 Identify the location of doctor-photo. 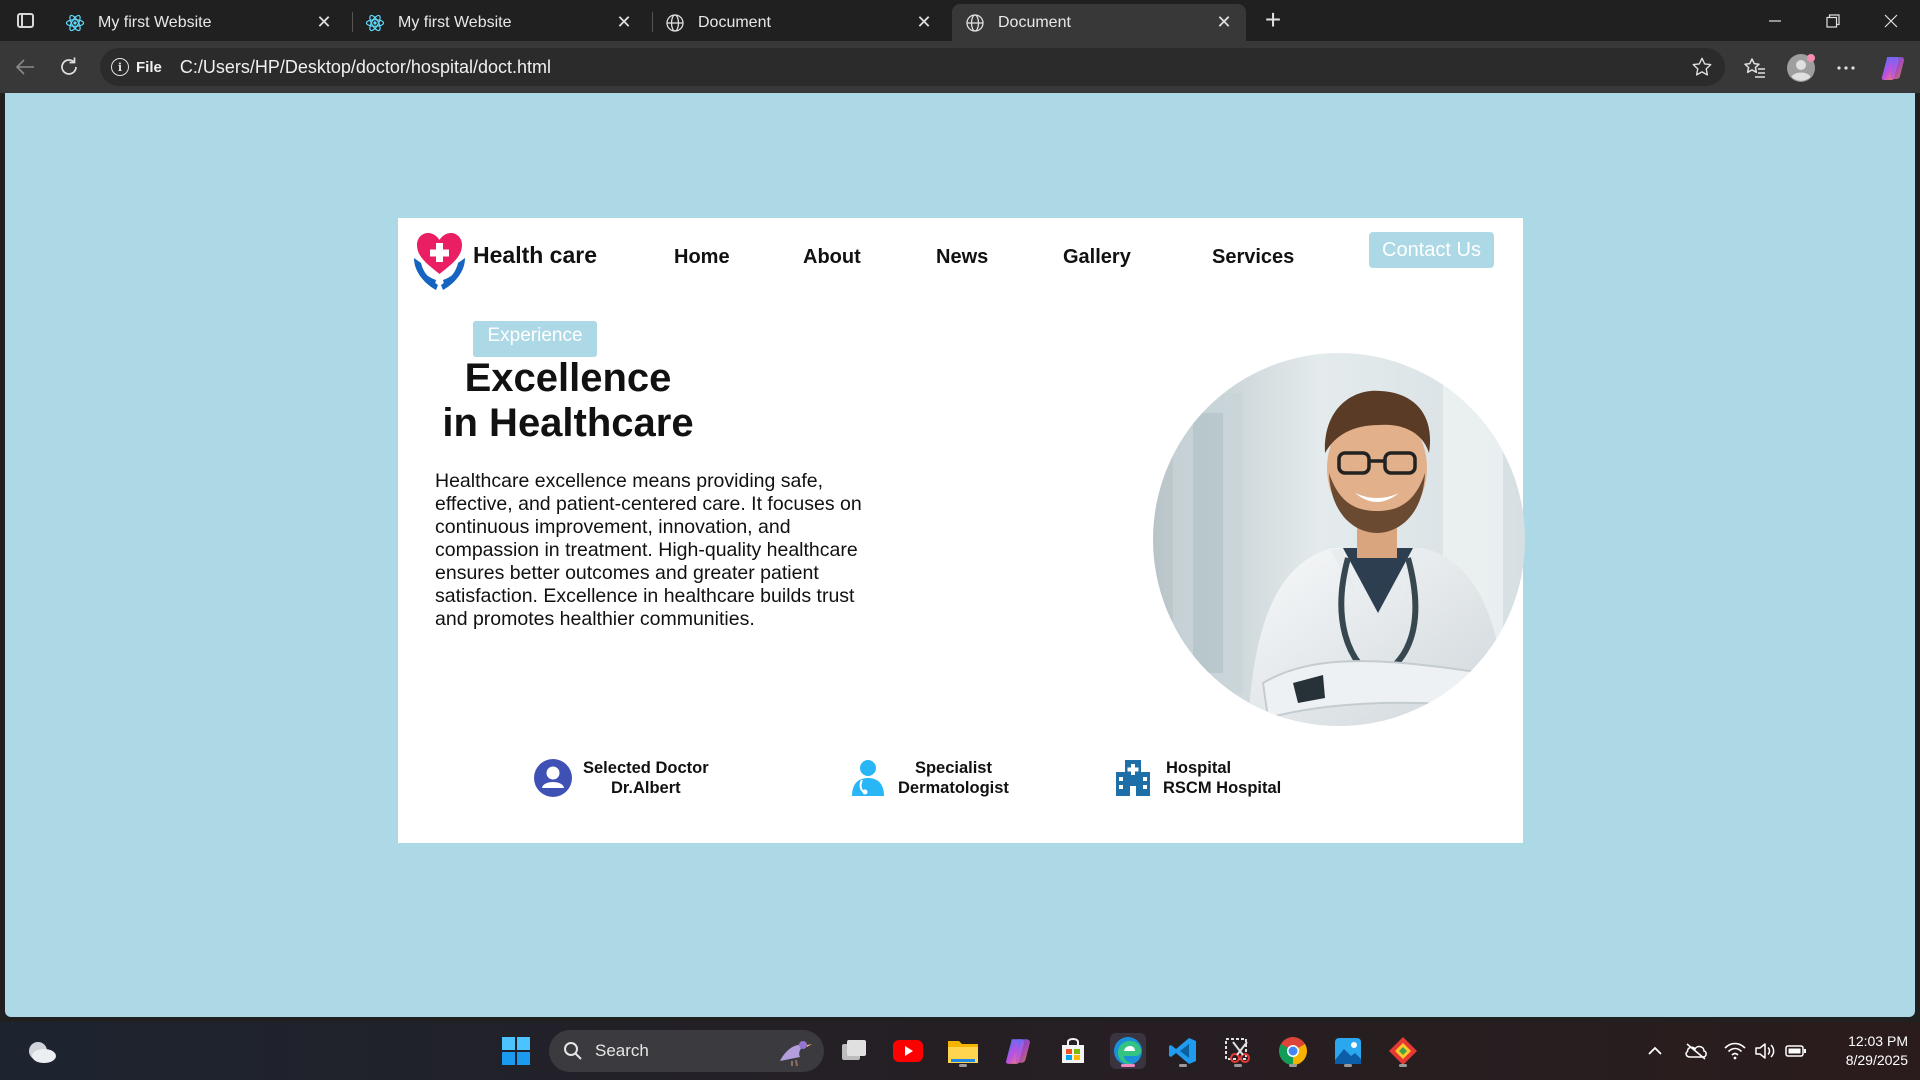
(1339, 539).